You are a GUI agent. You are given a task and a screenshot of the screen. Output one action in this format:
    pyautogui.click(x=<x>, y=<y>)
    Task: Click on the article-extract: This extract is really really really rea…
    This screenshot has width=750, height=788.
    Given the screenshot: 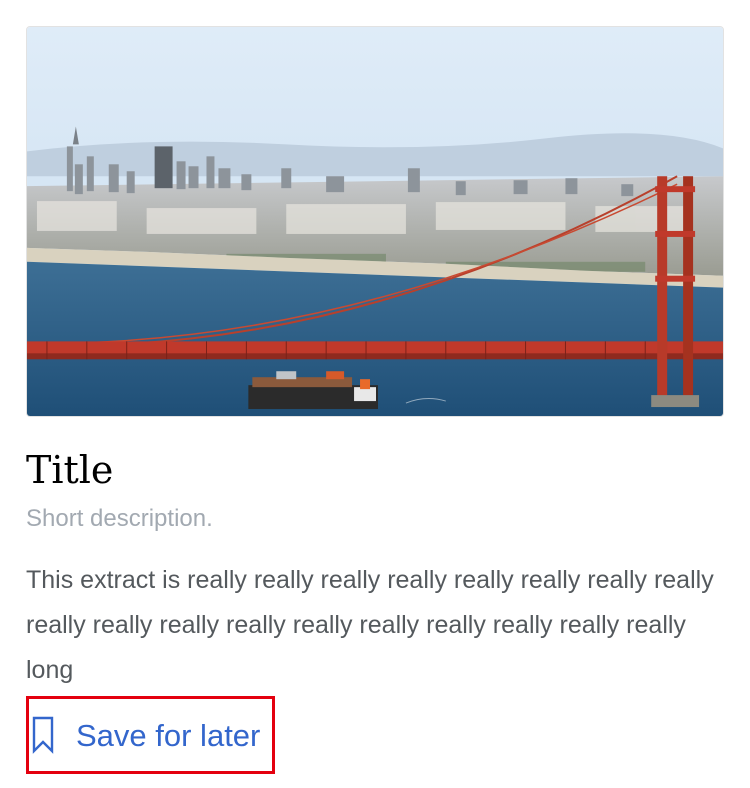 What is the action you would take?
    pyautogui.click(x=370, y=625)
    